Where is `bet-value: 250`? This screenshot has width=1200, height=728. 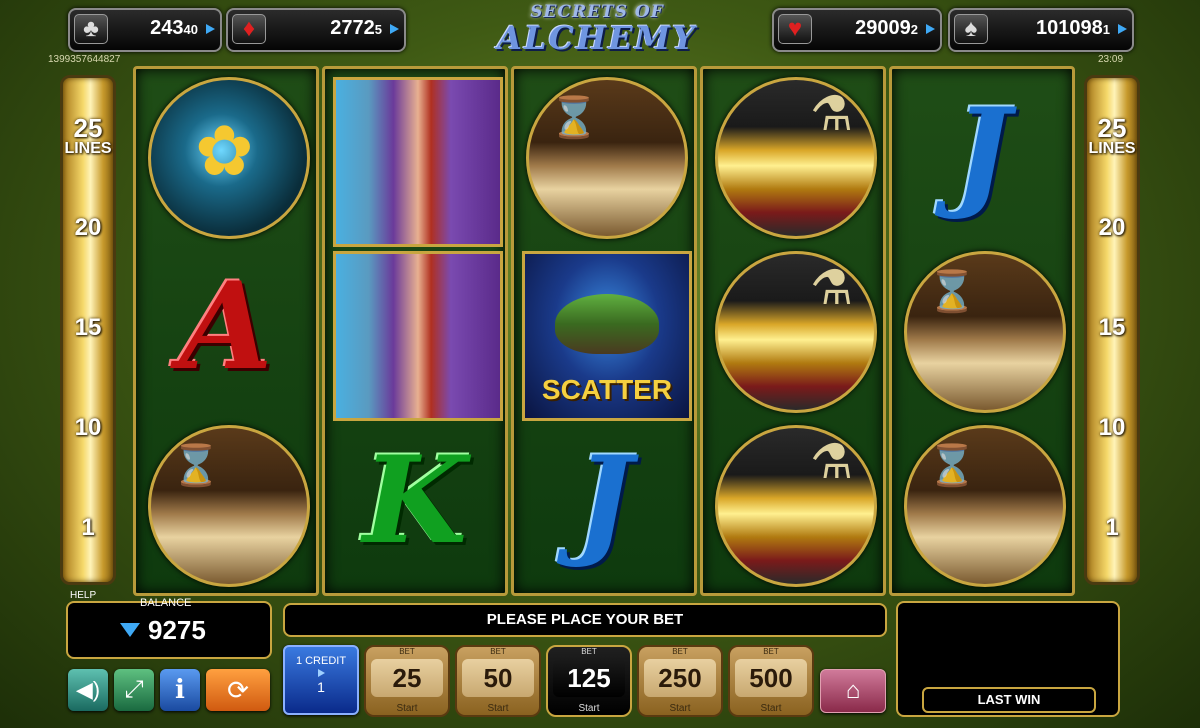
bet-value: 250 is located at coordinates (680, 678).